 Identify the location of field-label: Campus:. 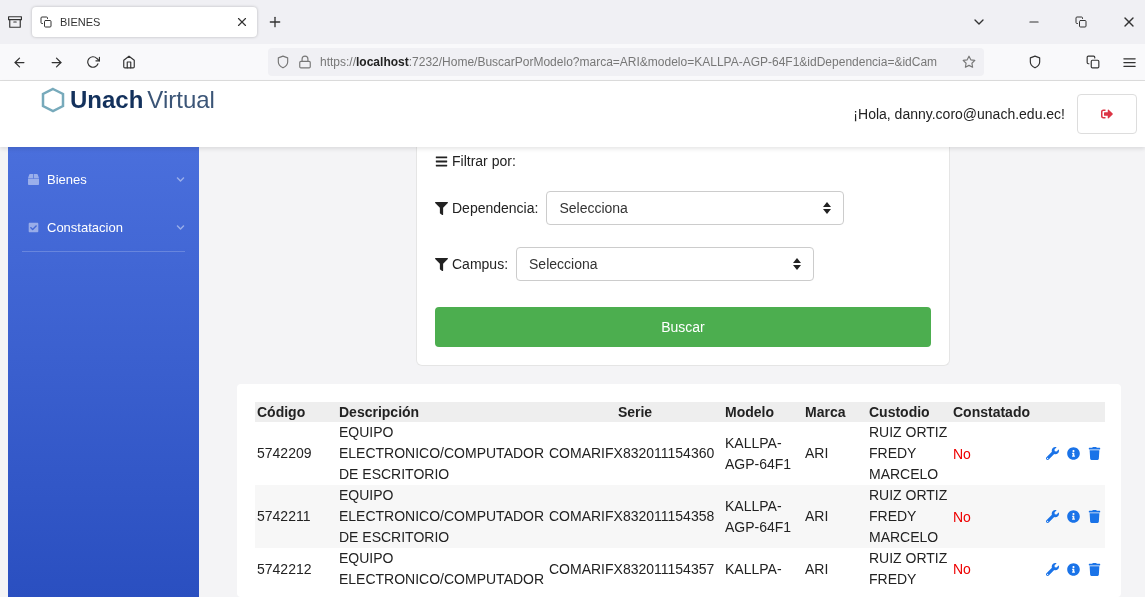
(480, 264).